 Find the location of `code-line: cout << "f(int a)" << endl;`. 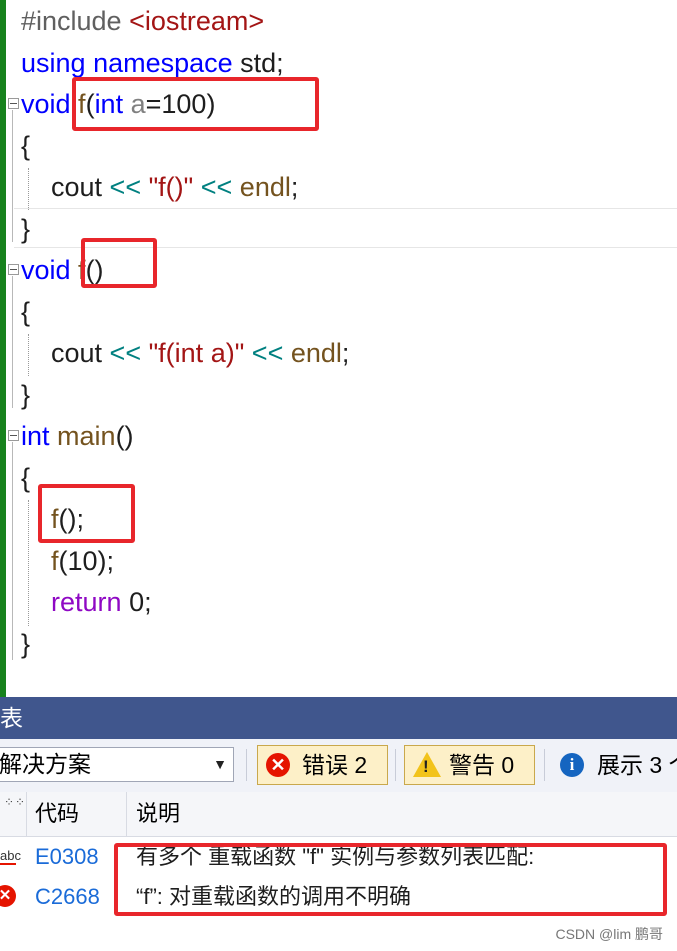

code-line: cout << "f(int a)" << endl; is located at coordinates (185, 353).